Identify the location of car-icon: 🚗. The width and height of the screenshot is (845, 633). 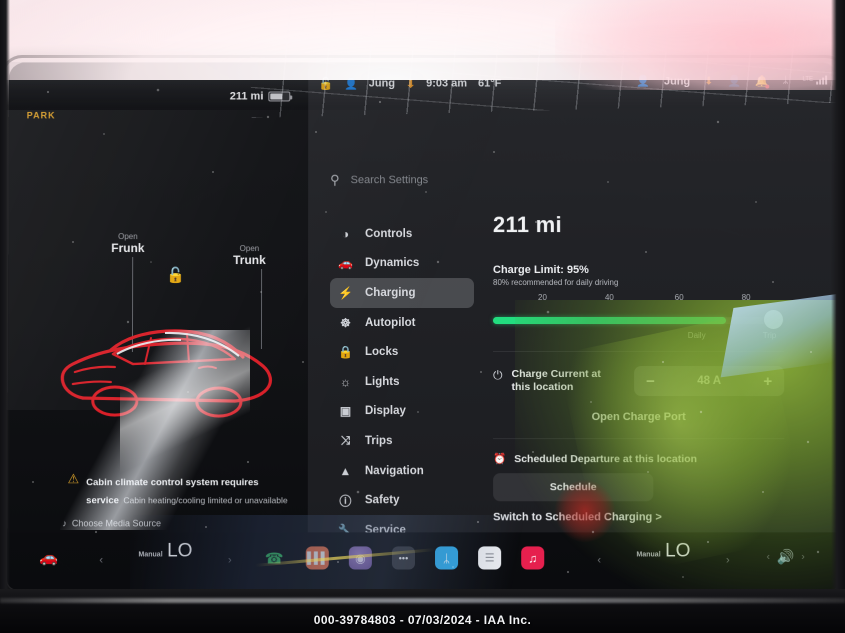
(346, 263).